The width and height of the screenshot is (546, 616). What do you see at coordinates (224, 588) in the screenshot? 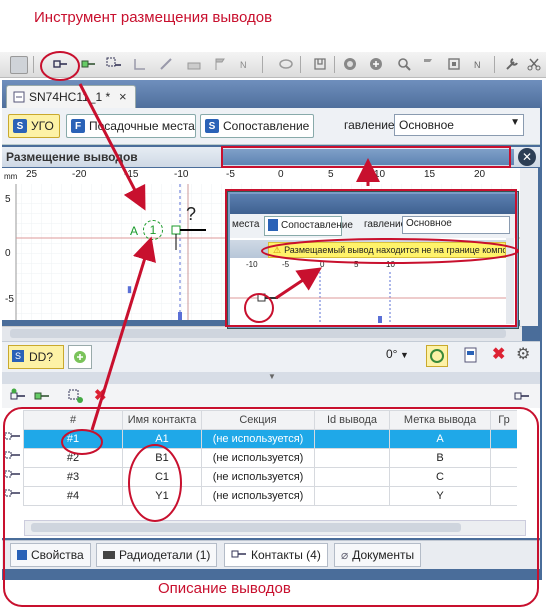
I see `caption-bottom: Описание выводов` at bounding box center [224, 588].